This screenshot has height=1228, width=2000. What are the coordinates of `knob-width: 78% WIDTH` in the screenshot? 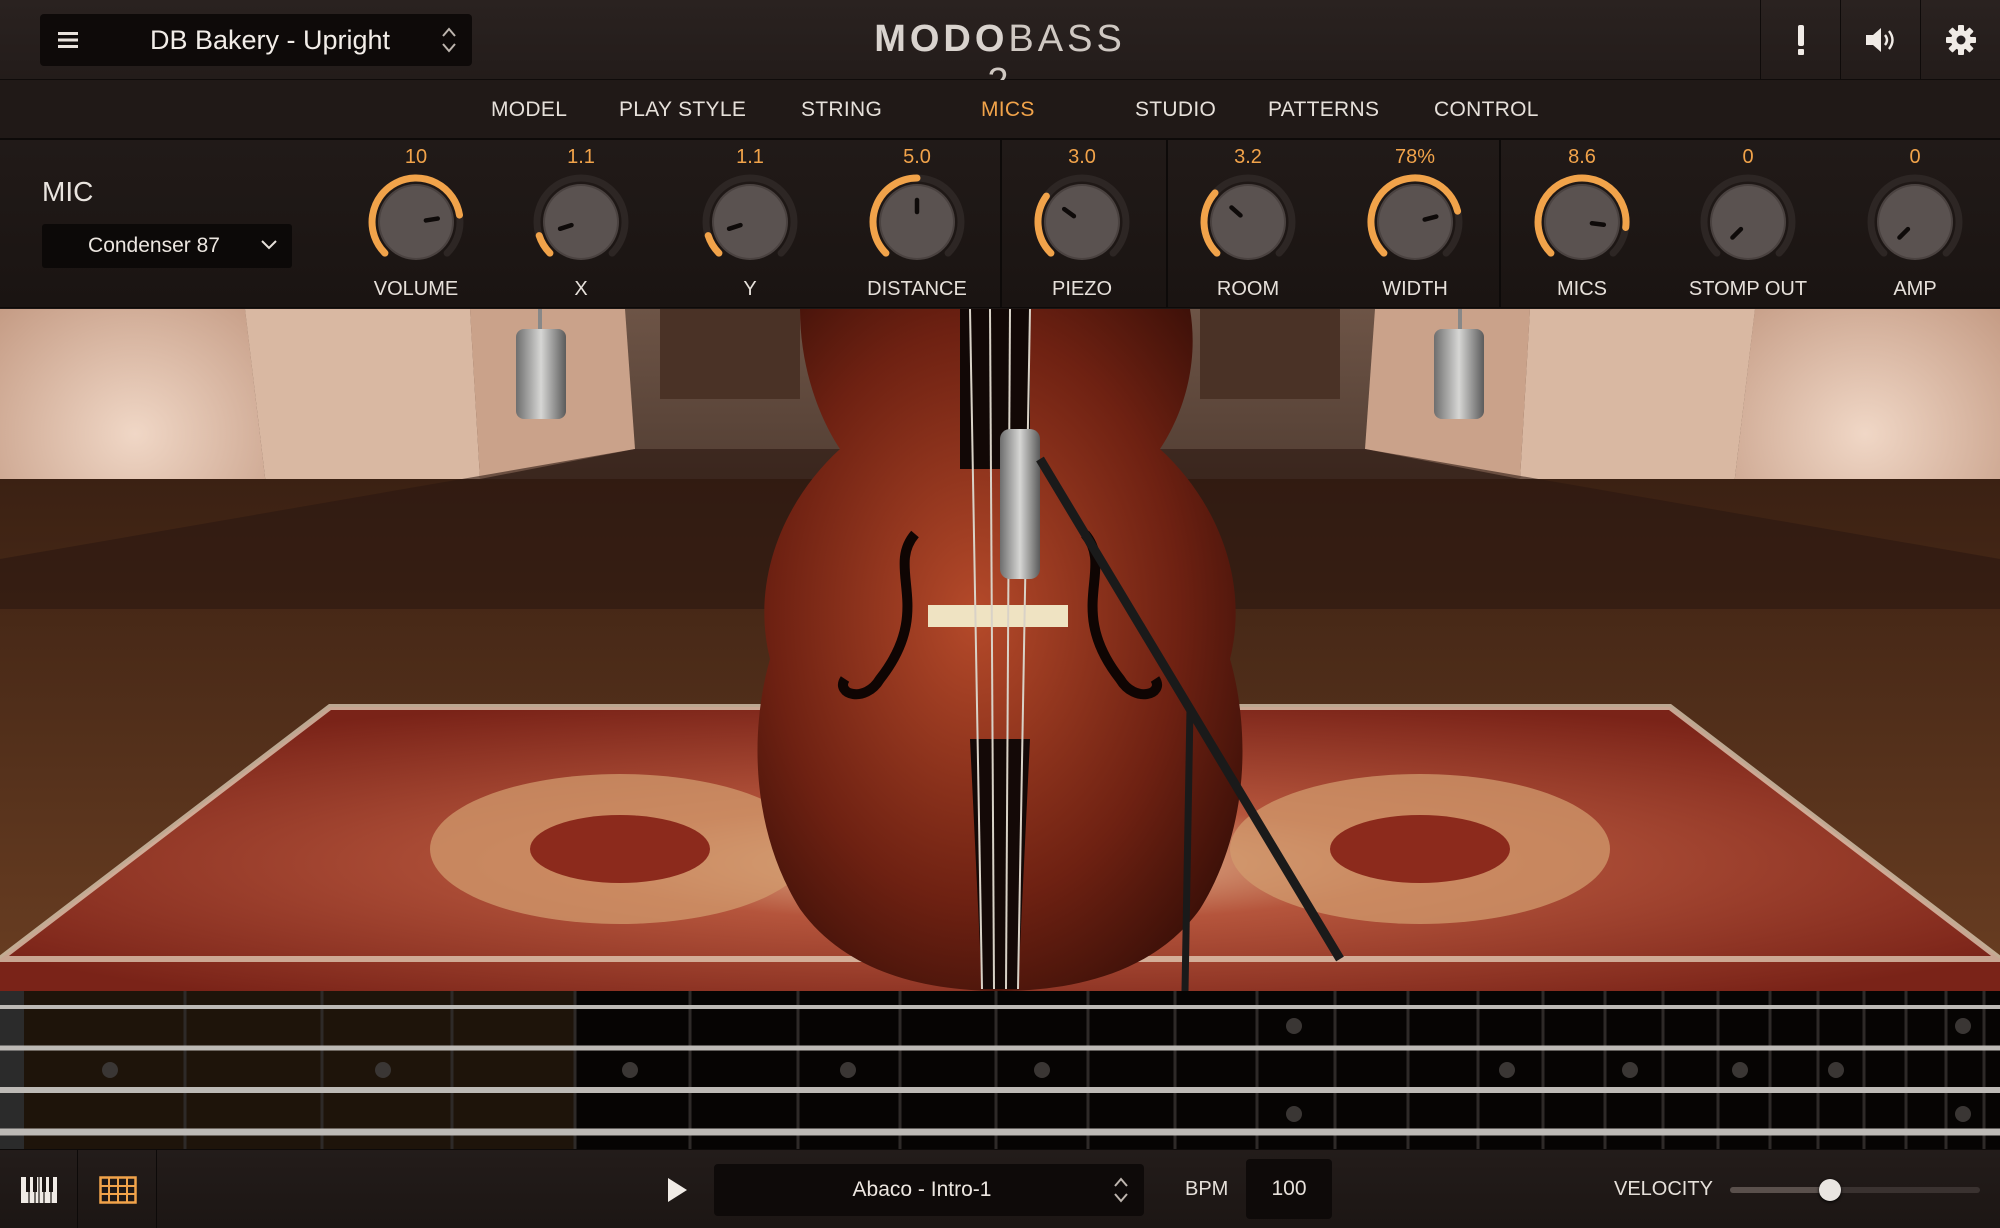 It's located at (1415, 224).